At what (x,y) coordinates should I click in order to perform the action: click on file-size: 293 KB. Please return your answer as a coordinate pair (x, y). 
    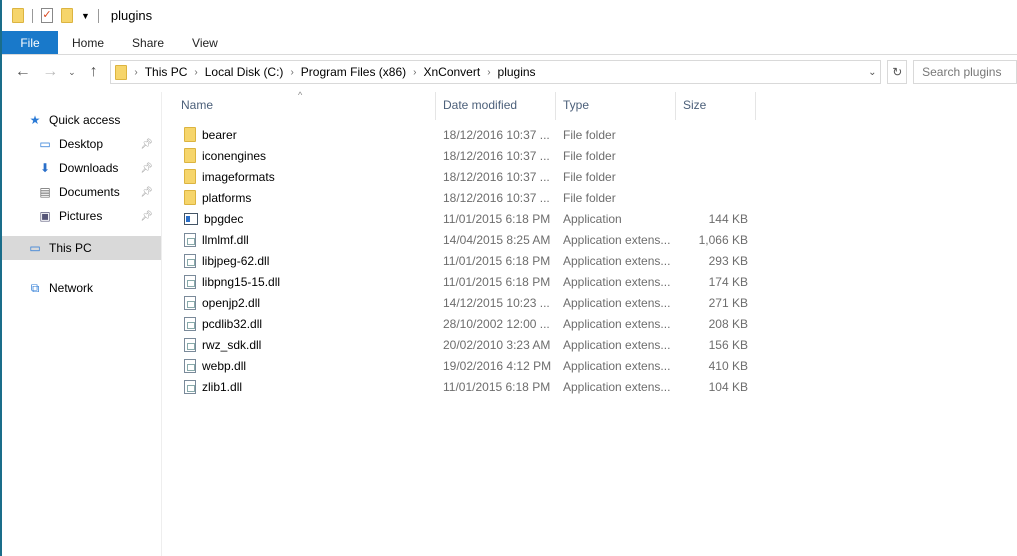
    Looking at the image, I should click on (728, 260).